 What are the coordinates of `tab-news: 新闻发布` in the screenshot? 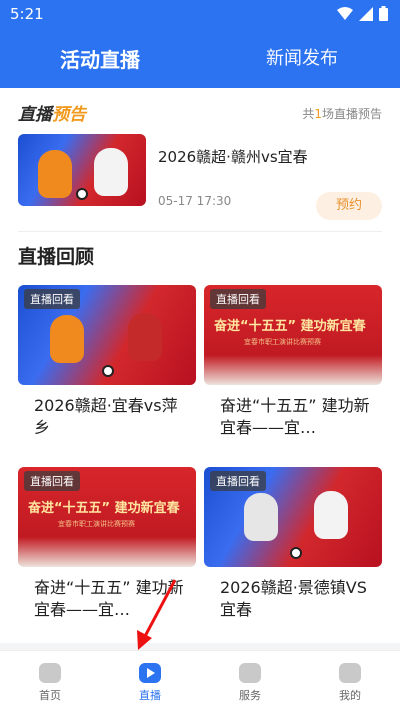 It's located at (302, 57).